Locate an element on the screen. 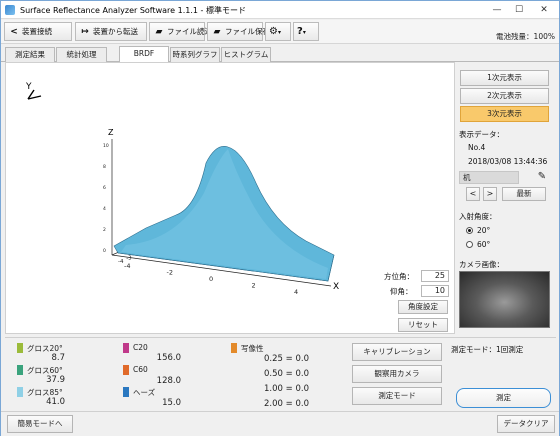  measure-button: 測定 is located at coordinates (503, 398).